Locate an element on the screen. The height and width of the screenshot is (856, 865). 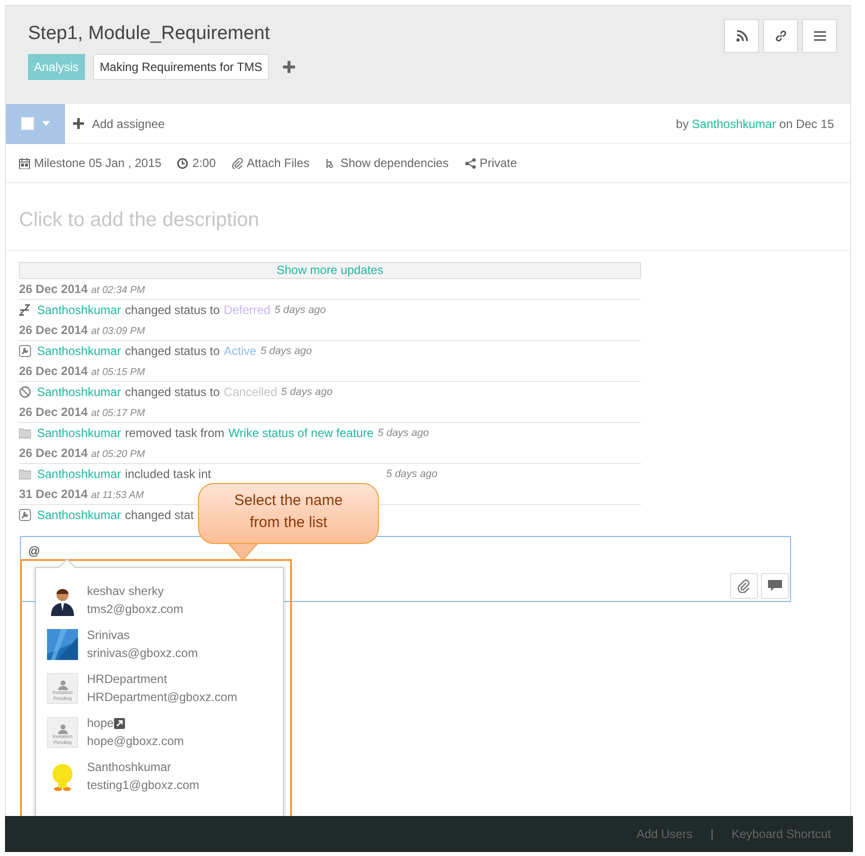
link-button is located at coordinates (780, 36).